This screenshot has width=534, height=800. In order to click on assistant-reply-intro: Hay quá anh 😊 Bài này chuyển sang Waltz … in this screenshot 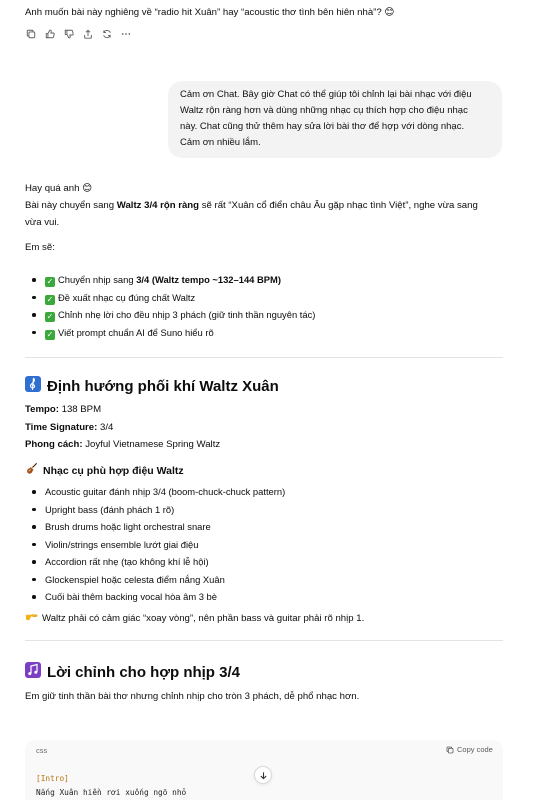, I will do `click(265, 218)`.